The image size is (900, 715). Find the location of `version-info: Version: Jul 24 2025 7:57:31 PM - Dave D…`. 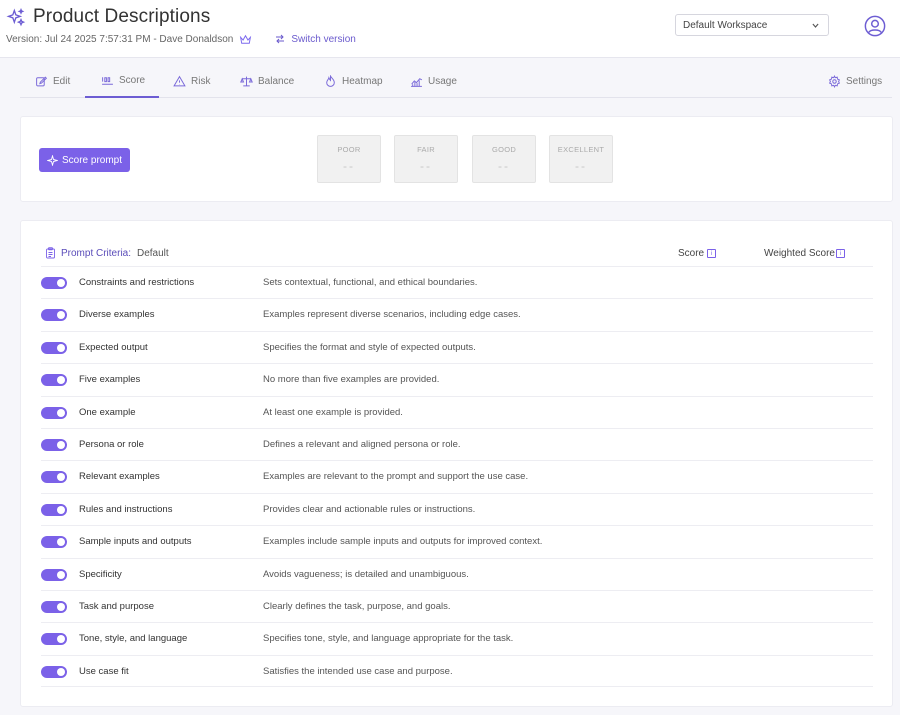

version-info: Version: Jul 24 2025 7:57:31 PM - Dave D… is located at coordinates (181, 39).